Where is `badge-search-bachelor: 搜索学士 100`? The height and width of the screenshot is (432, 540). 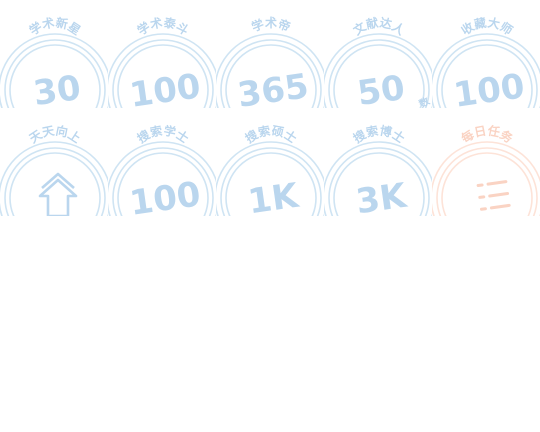 badge-search-bachelor: 搜索学士 100 is located at coordinates (162, 162).